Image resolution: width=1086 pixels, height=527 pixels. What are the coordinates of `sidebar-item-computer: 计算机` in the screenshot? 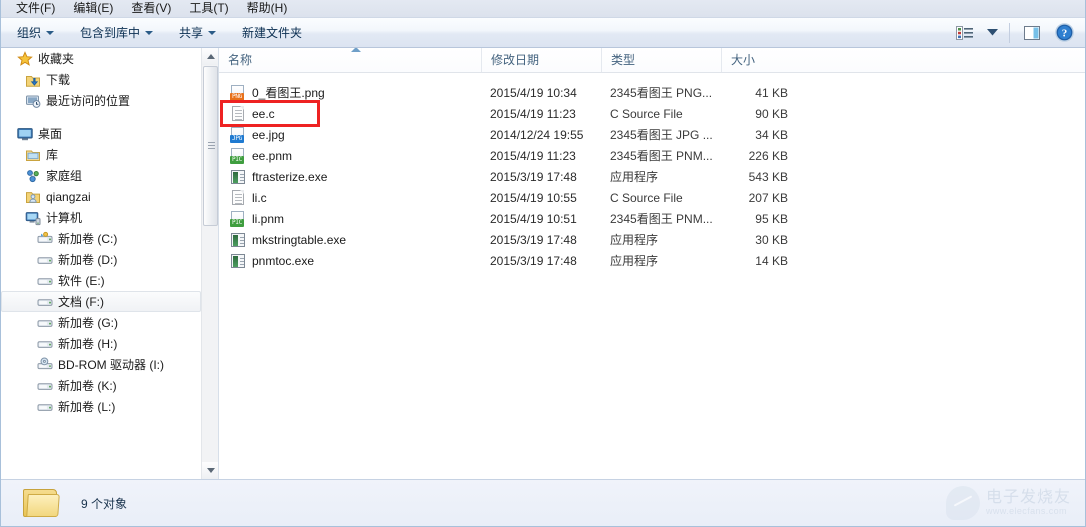 It's located at (101, 217).